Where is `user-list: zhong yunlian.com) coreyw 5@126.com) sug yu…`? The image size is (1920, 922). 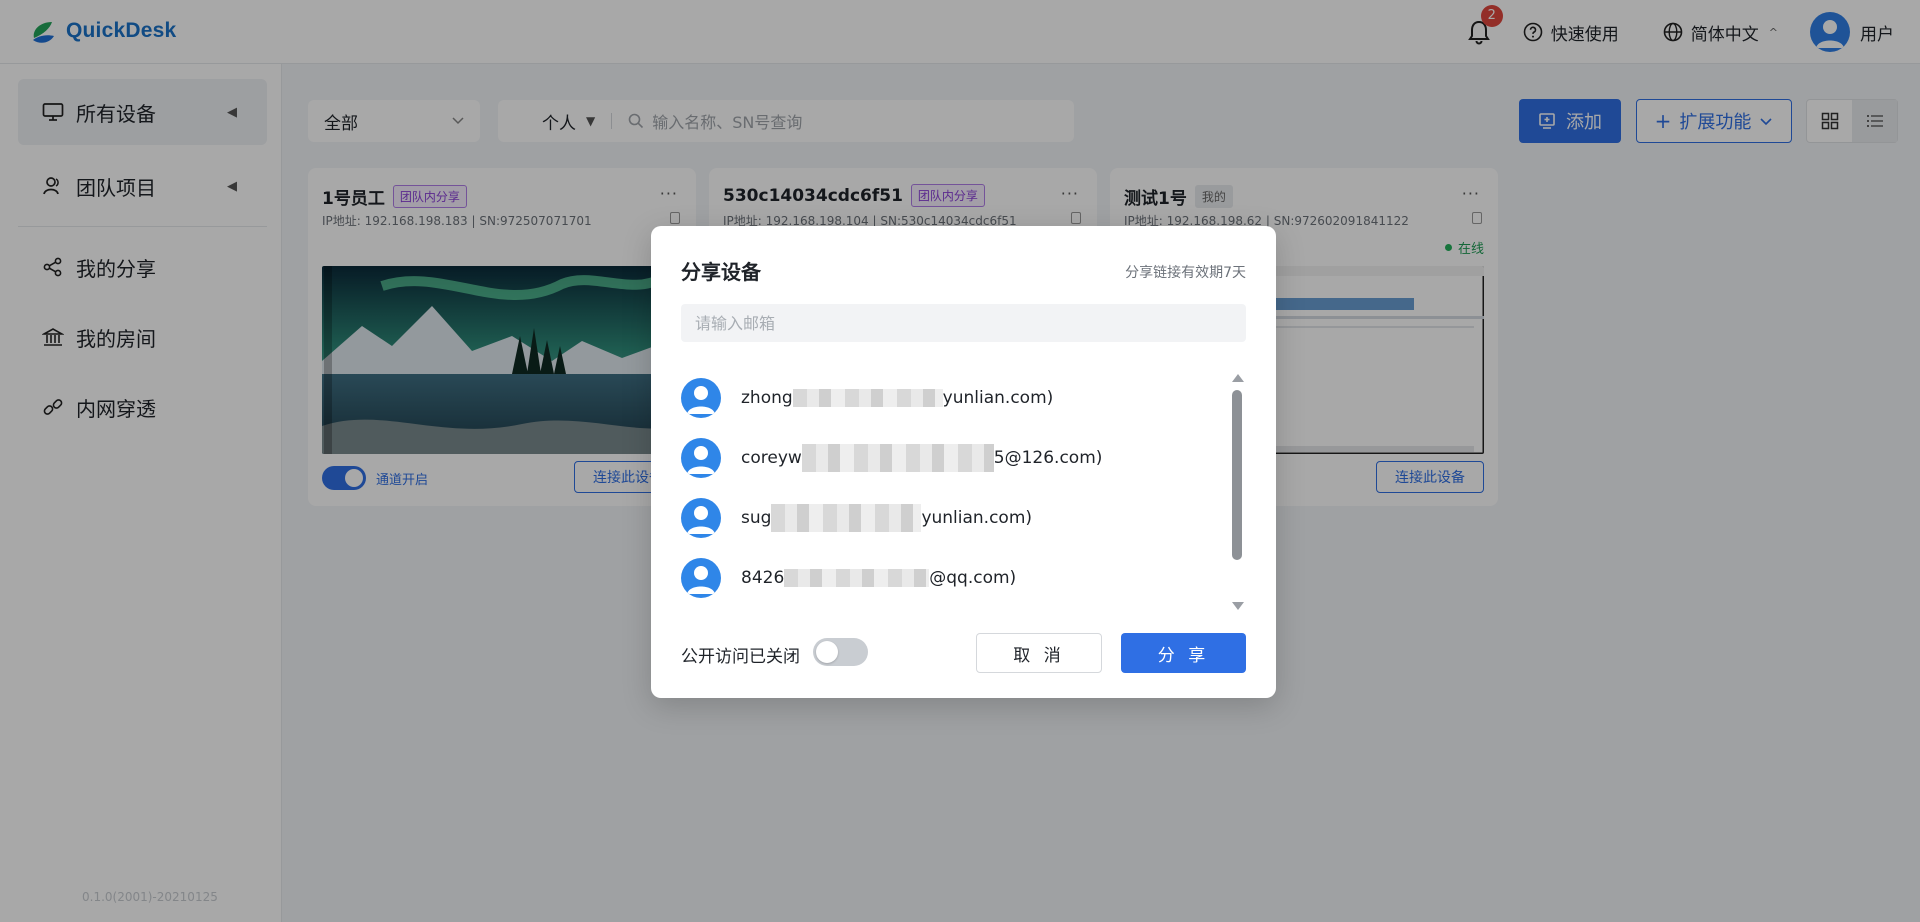
user-list: zhong yunlian.com) coreyw 5@126.com) sug yu… is located at coordinates (953, 496).